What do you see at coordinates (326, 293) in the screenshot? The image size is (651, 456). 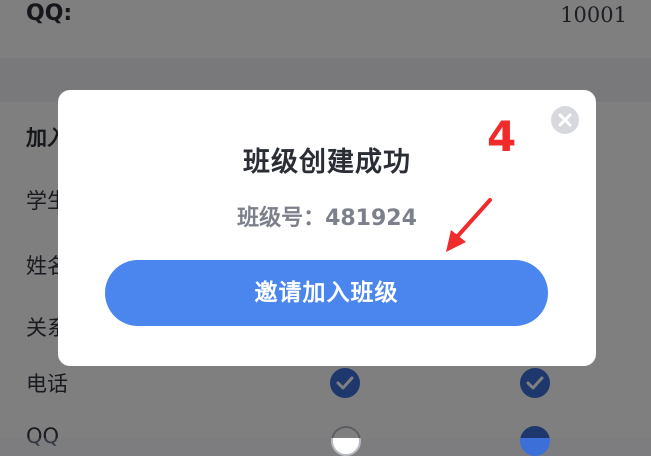 I see `invite-join-class-button: 邀请加入班级` at bounding box center [326, 293].